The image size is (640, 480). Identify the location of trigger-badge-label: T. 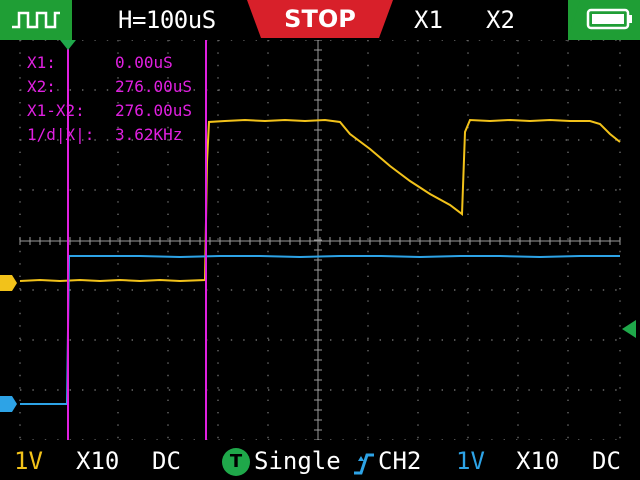
(236, 461).